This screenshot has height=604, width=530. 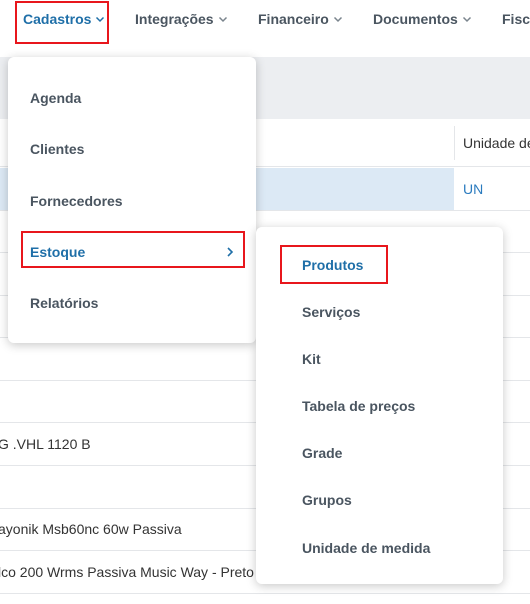 I want to click on nav-item-documentos: Documentos, so click(x=422, y=19).